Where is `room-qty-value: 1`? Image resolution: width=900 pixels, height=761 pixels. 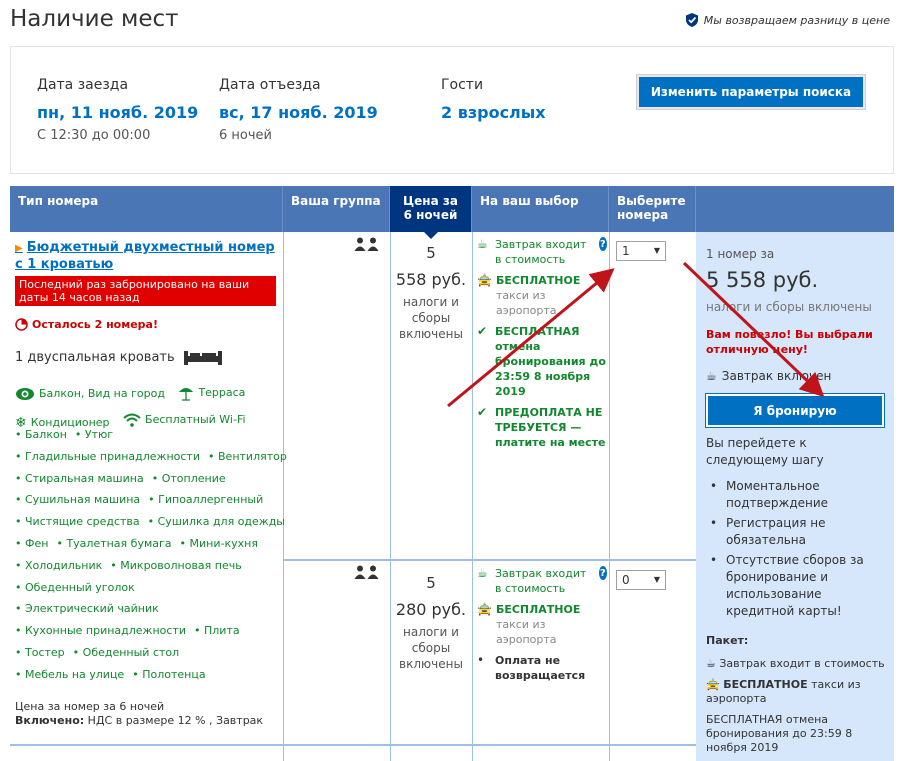 room-qty-value: 1 is located at coordinates (626, 251).